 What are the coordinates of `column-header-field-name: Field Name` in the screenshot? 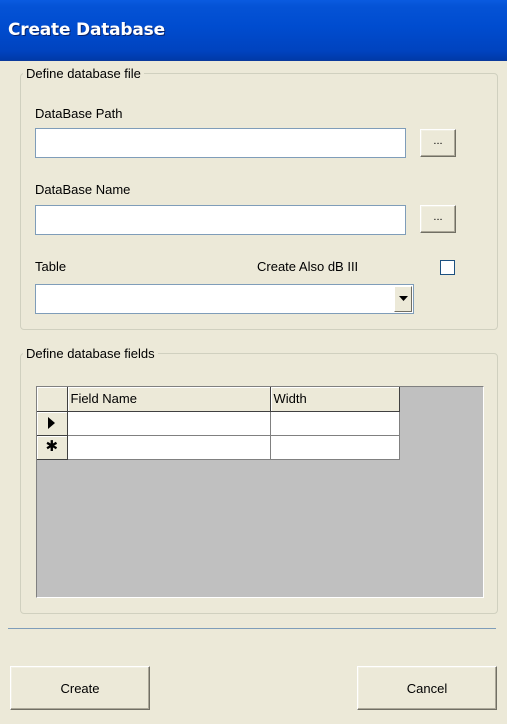 It's located at (169, 399).